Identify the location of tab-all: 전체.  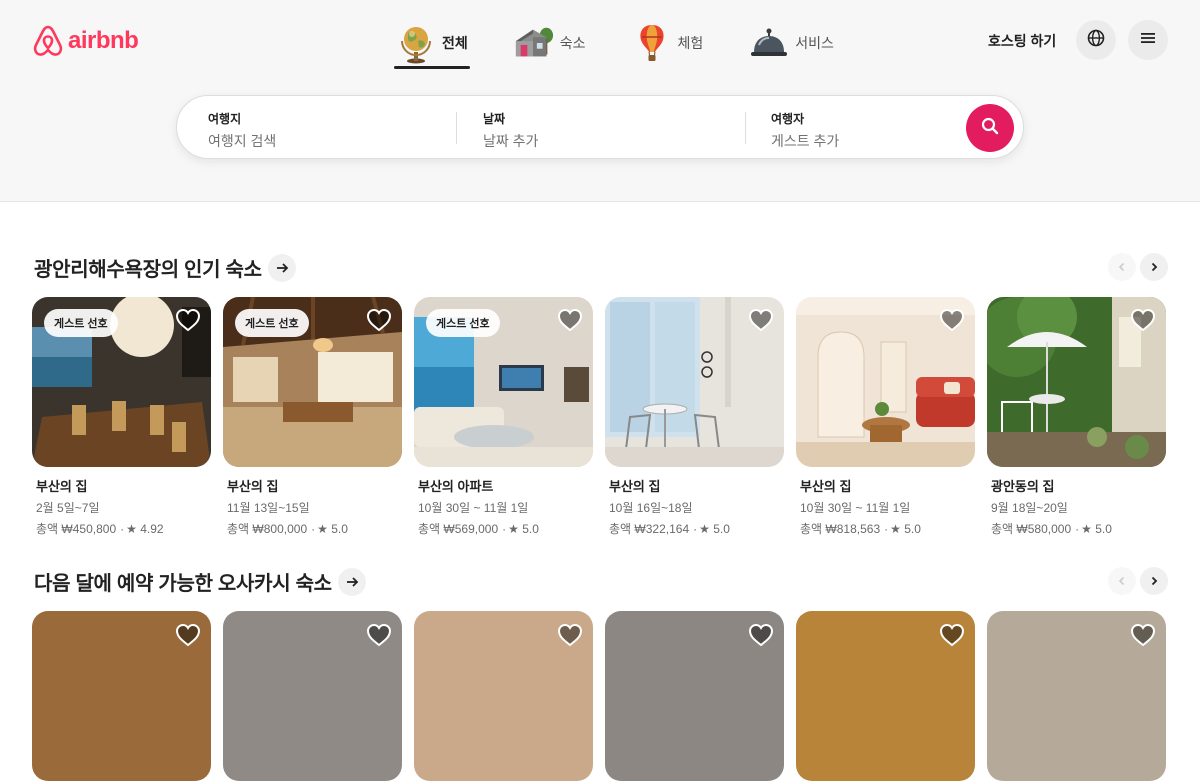
(432, 43).